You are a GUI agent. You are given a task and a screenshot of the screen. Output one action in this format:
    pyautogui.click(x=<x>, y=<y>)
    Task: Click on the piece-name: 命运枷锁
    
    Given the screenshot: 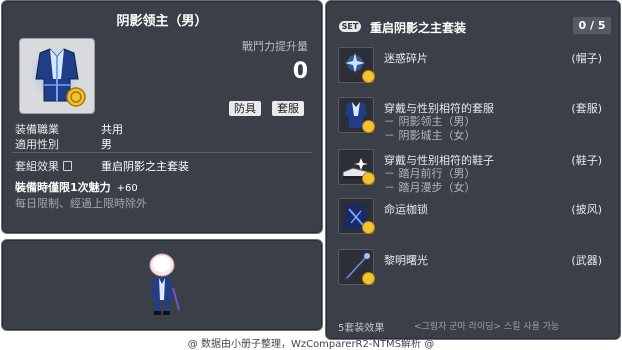 What is the action you would take?
    pyautogui.click(x=406, y=209)
    